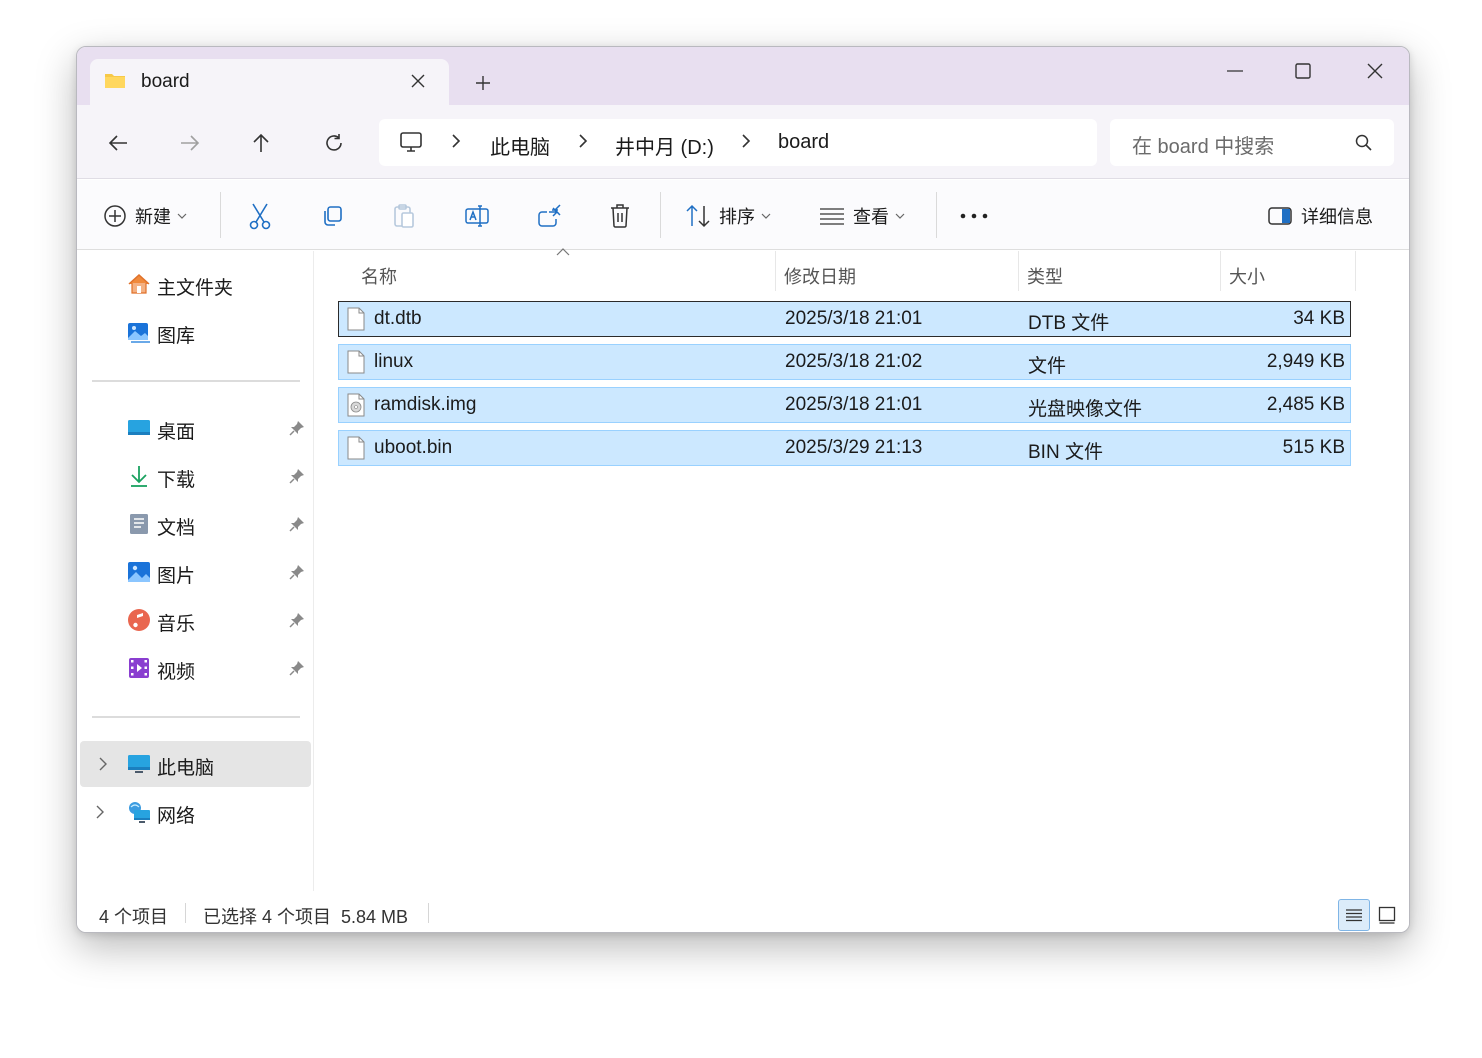 The image size is (1482, 1058). I want to click on search-placeholder: 在 board 中搜索, so click(1203, 144).